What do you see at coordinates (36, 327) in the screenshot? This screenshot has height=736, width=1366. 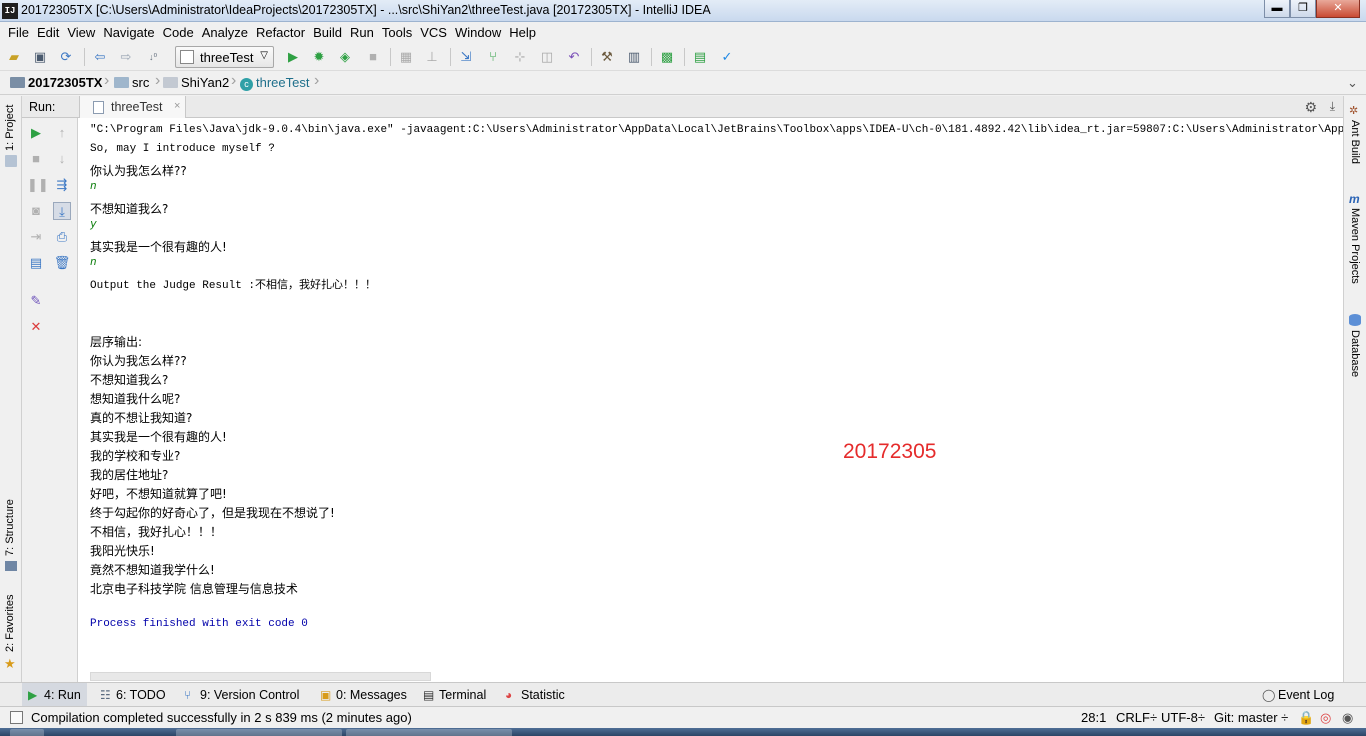 I see `close-run-icon: ✕` at bounding box center [36, 327].